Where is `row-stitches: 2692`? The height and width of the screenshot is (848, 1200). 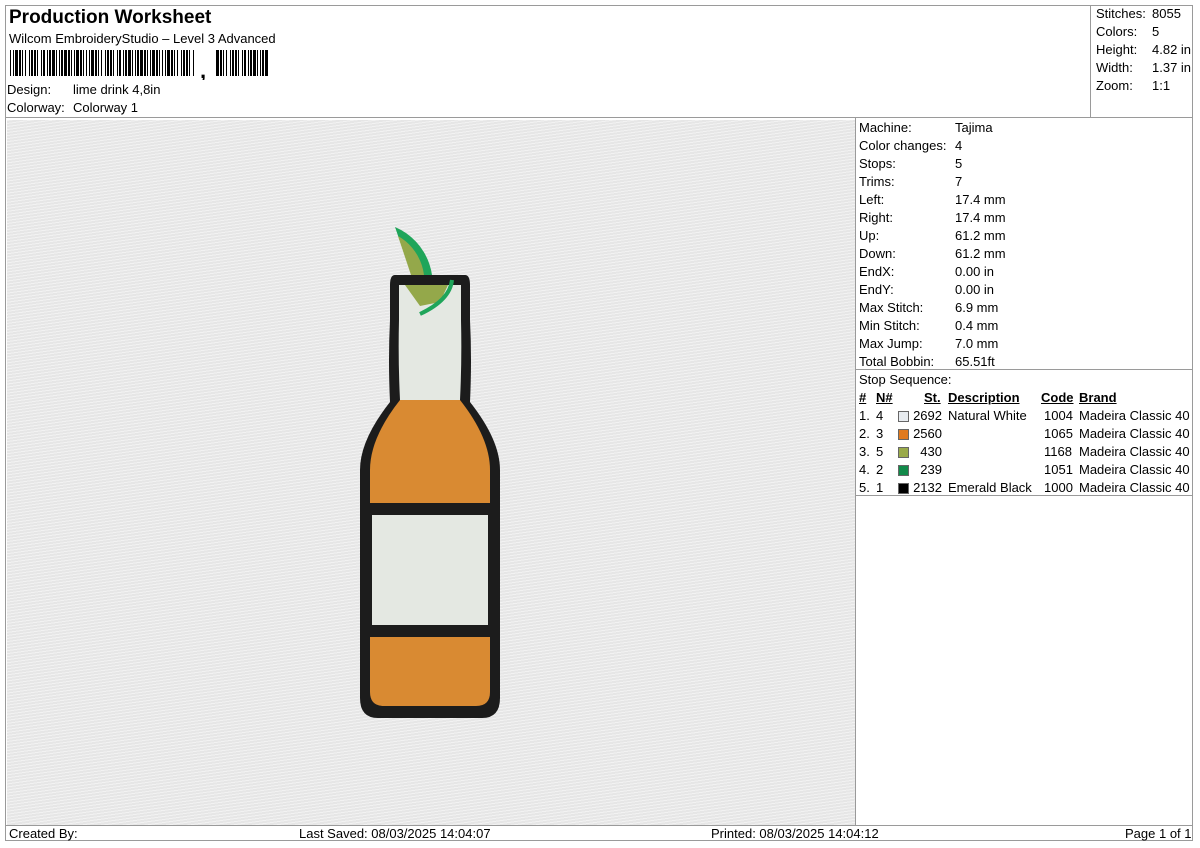 row-stitches: 2692 is located at coordinates (927, 415).